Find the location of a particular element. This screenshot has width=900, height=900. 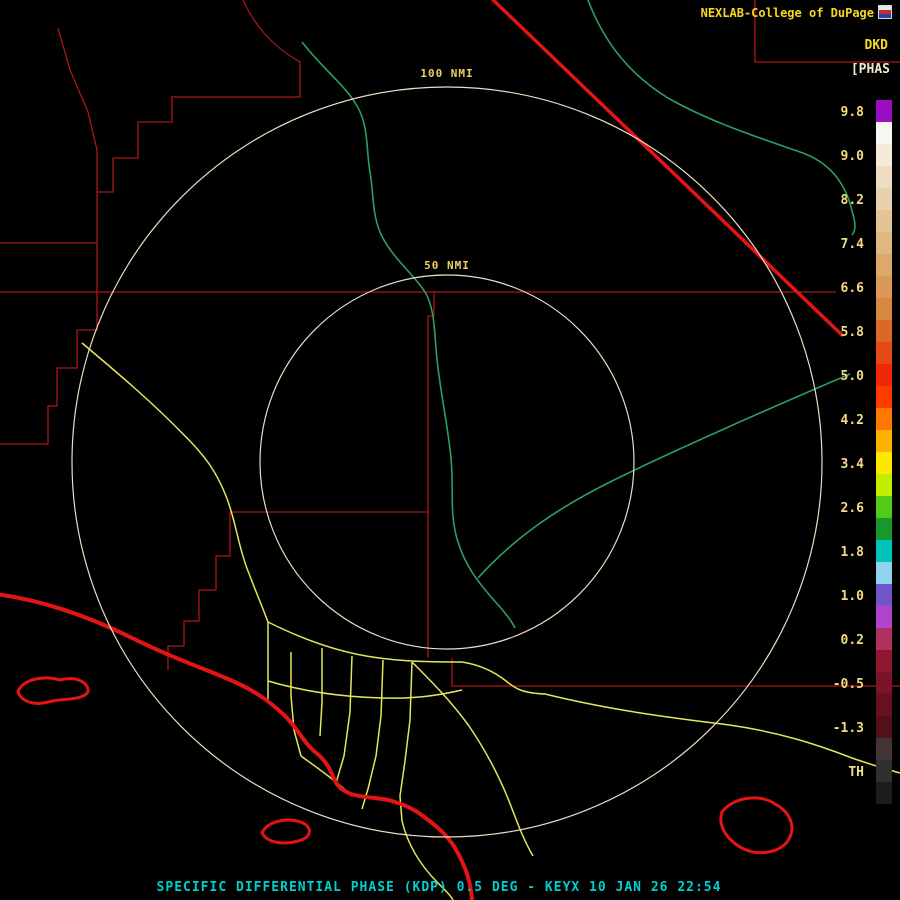

river-line is located at coordinates (664, 476).